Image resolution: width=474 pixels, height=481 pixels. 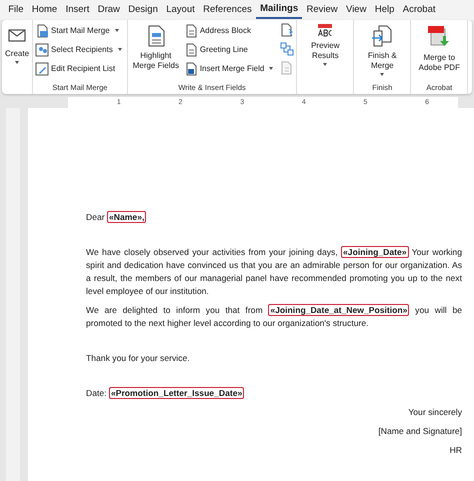 What do you see at coordinates (419, 431) in the screenshot?
I see `letter-paragraph: [Name and Signature]` at bounding box center [419, 431].